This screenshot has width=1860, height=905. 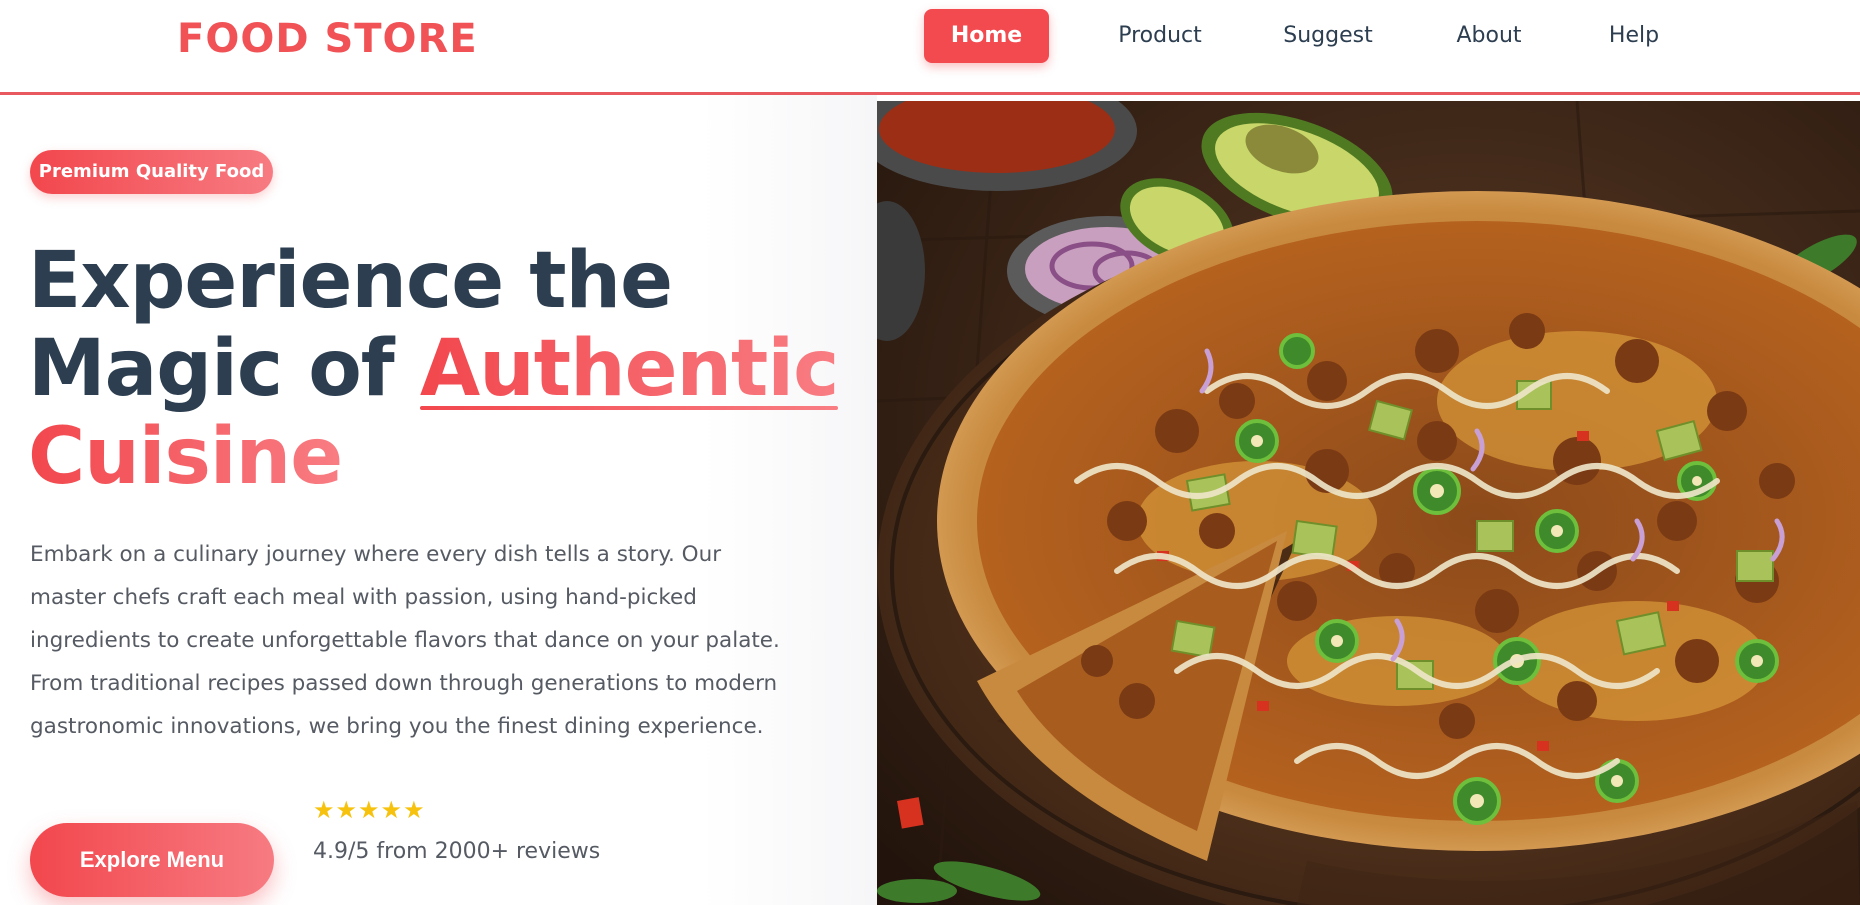 I want to click on nav-help: Help, so click(x=1634, y=36).